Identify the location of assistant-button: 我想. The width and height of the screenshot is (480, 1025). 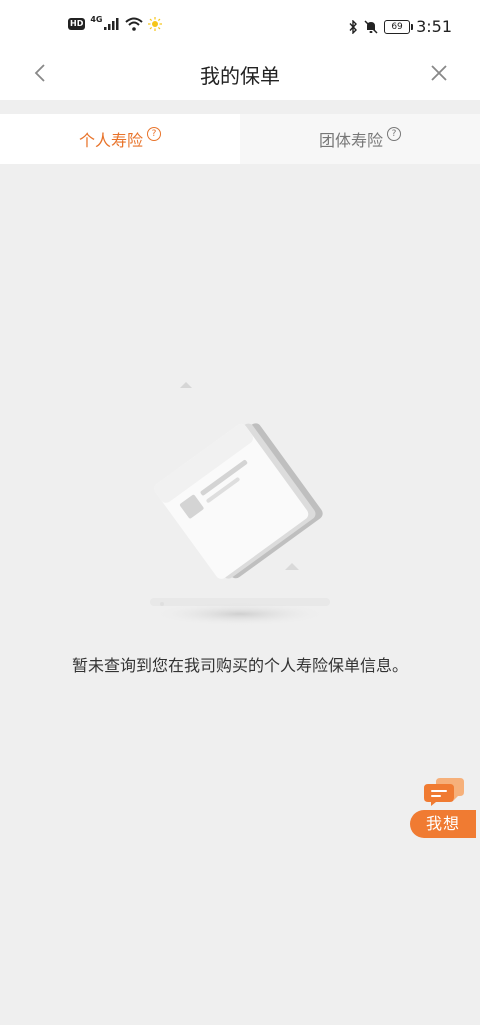
(445, 808).